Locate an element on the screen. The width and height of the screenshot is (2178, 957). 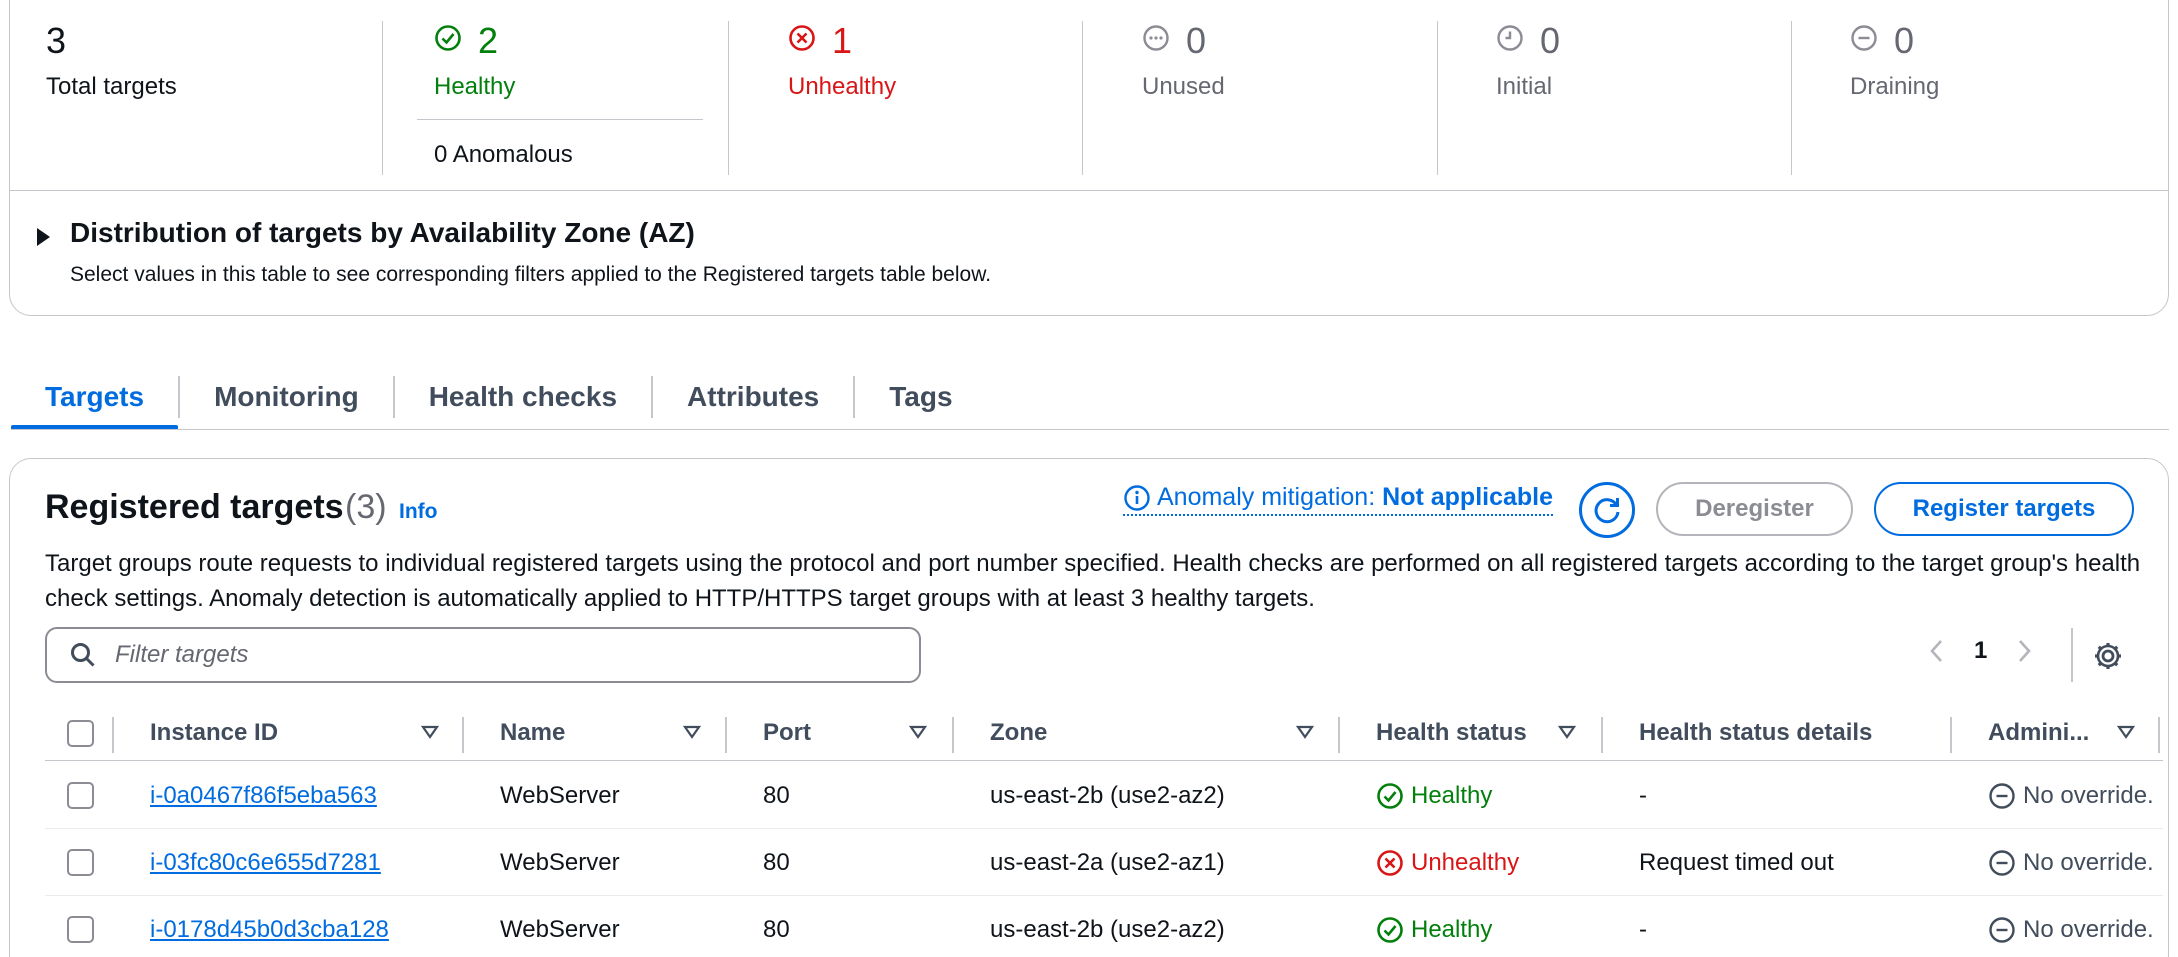
column-header-port: Port is located at coordinates (787, 733).